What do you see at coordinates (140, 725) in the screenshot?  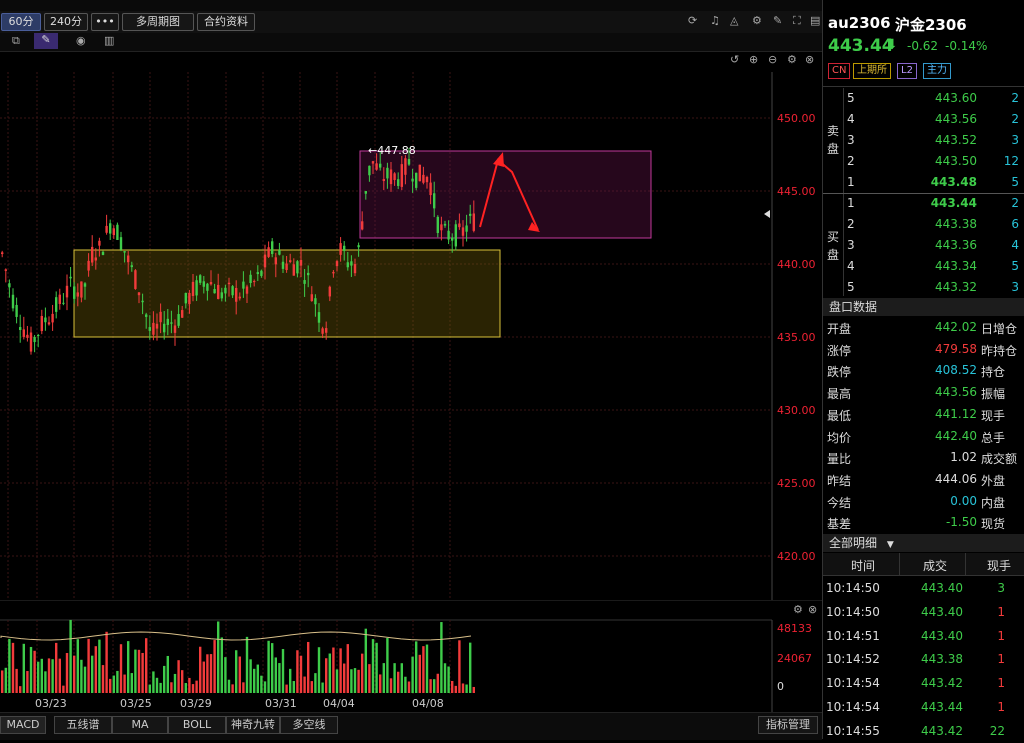 I see `tab-ma: MA` at bounding box center [140, 725].